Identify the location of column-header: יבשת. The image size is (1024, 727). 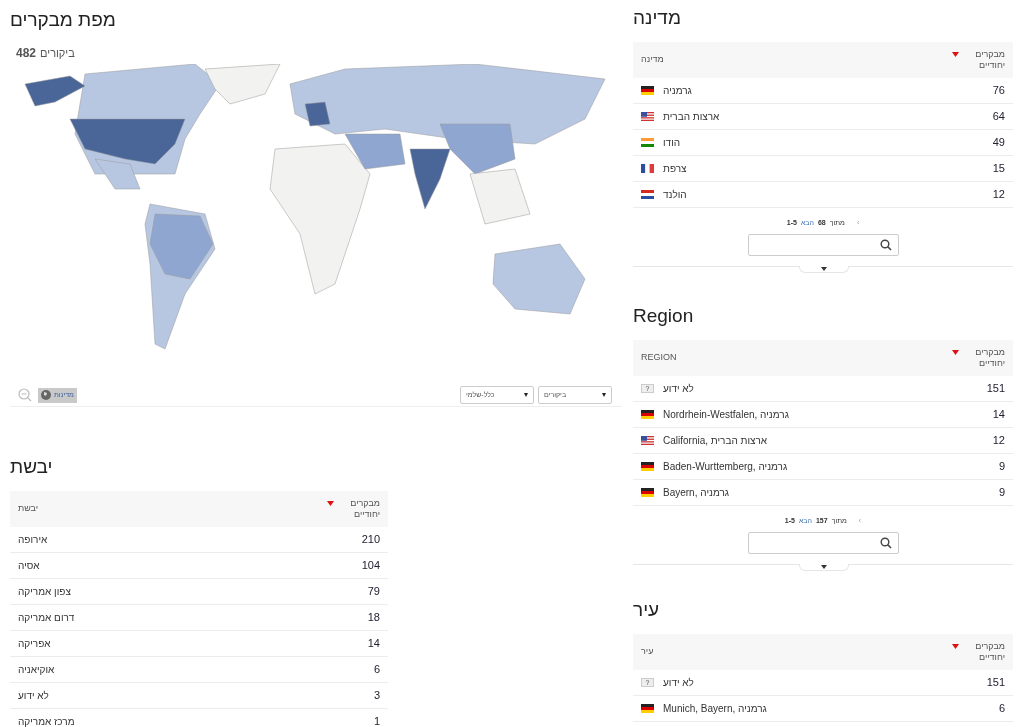
(28, 509).